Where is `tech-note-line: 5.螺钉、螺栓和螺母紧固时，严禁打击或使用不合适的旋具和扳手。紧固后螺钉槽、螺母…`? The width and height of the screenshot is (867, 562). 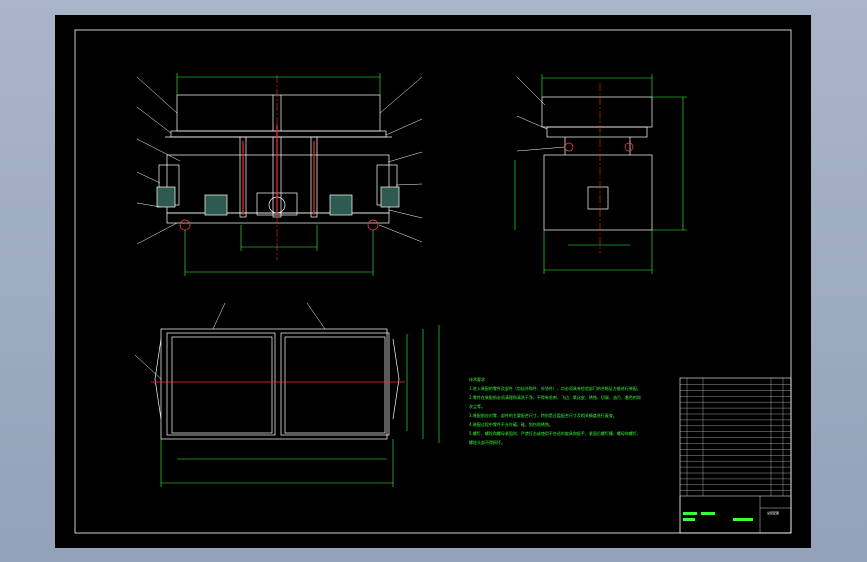 tech-note-line: 5.螺钉、螺栓和螺母紧固时，严禁打击或使用不合适的旋具和扳手。紧固后螺钉槽、螺母… is located at coordinates (555, 433).